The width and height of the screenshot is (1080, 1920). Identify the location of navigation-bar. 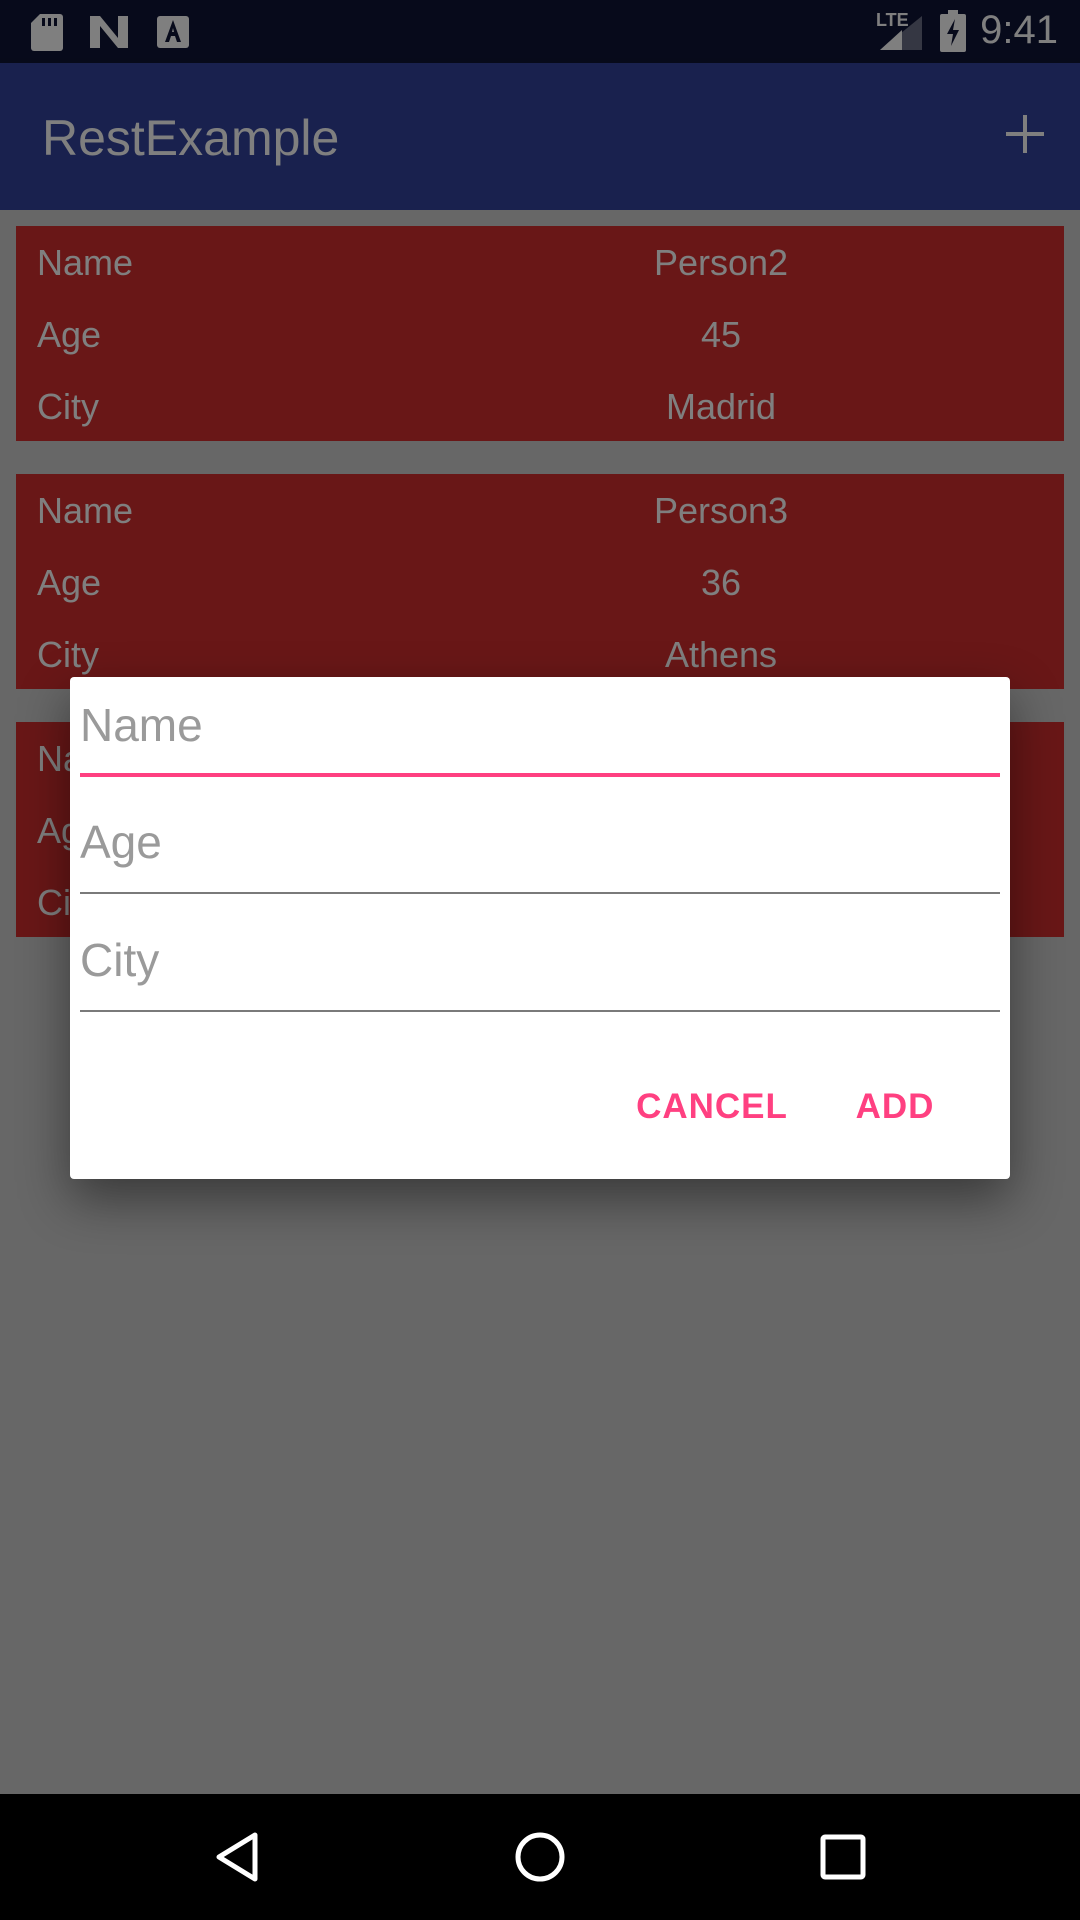
(540, 1857).